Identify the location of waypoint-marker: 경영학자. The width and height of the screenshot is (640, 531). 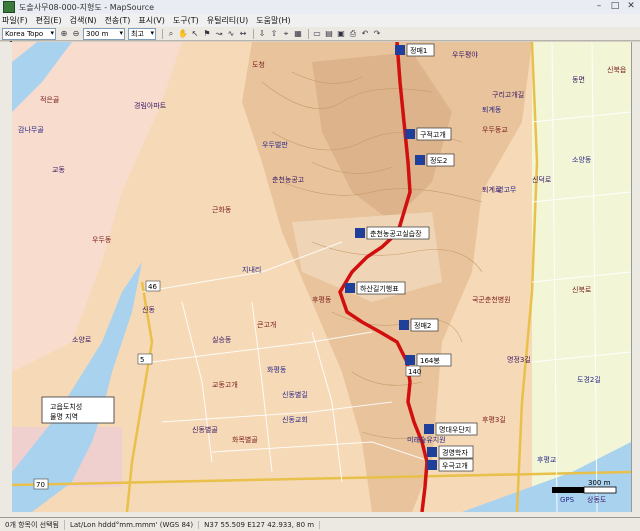
(450, 452).